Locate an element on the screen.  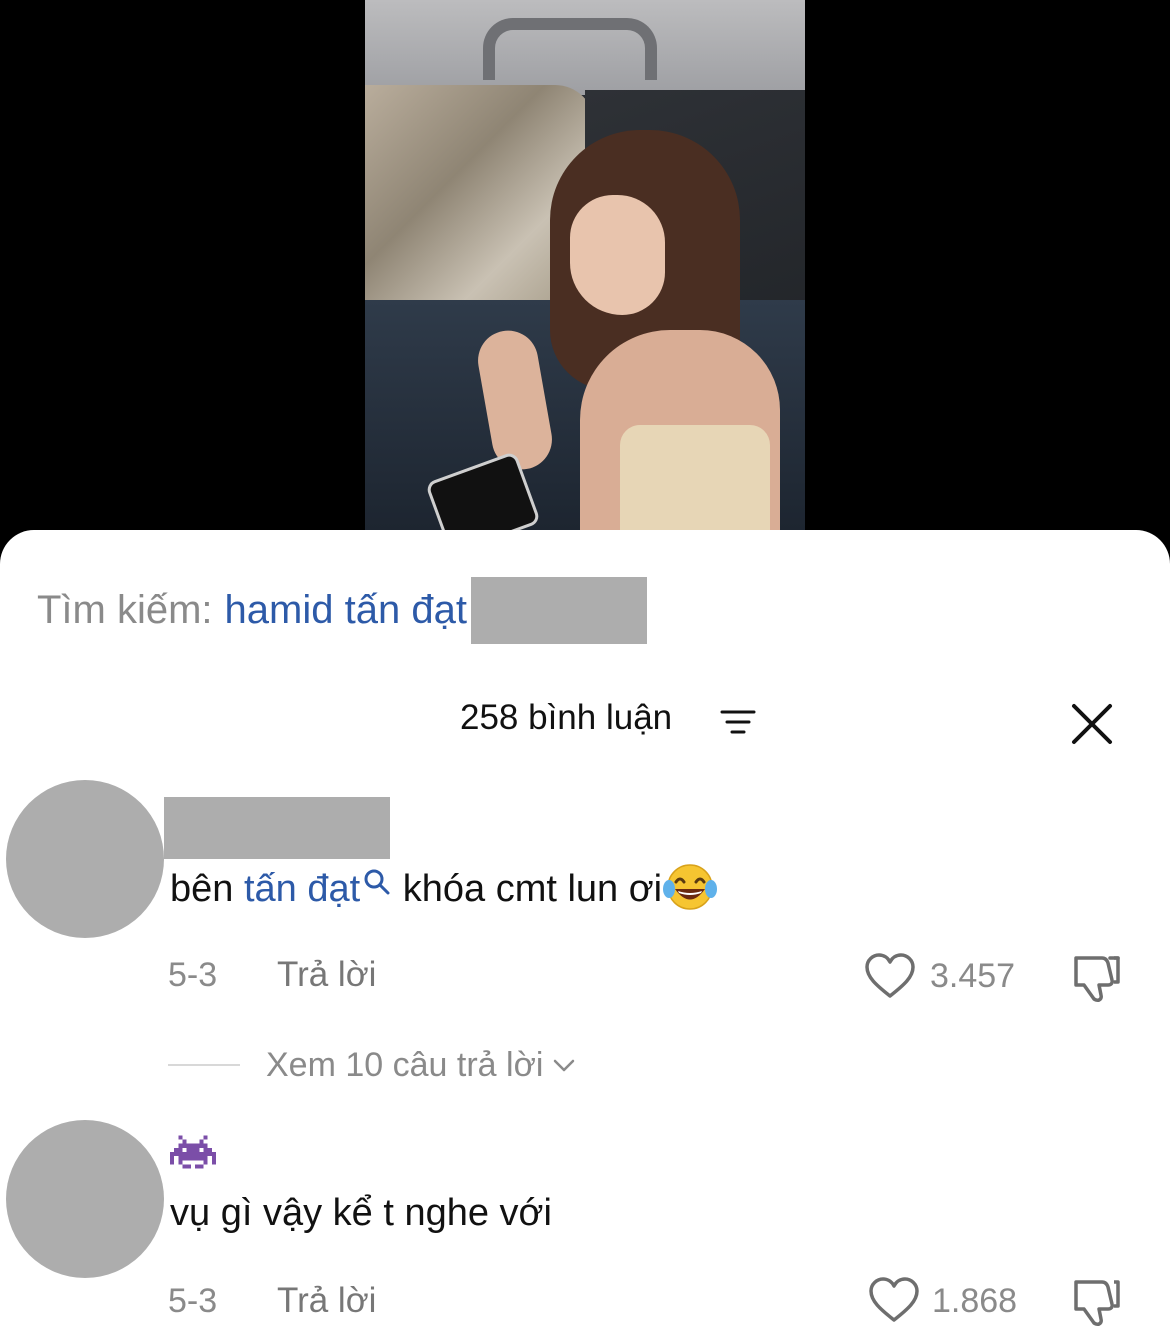
comment-text: bên tấn đạt khóa cmt lun ơi is located at coordinates (444, 890).